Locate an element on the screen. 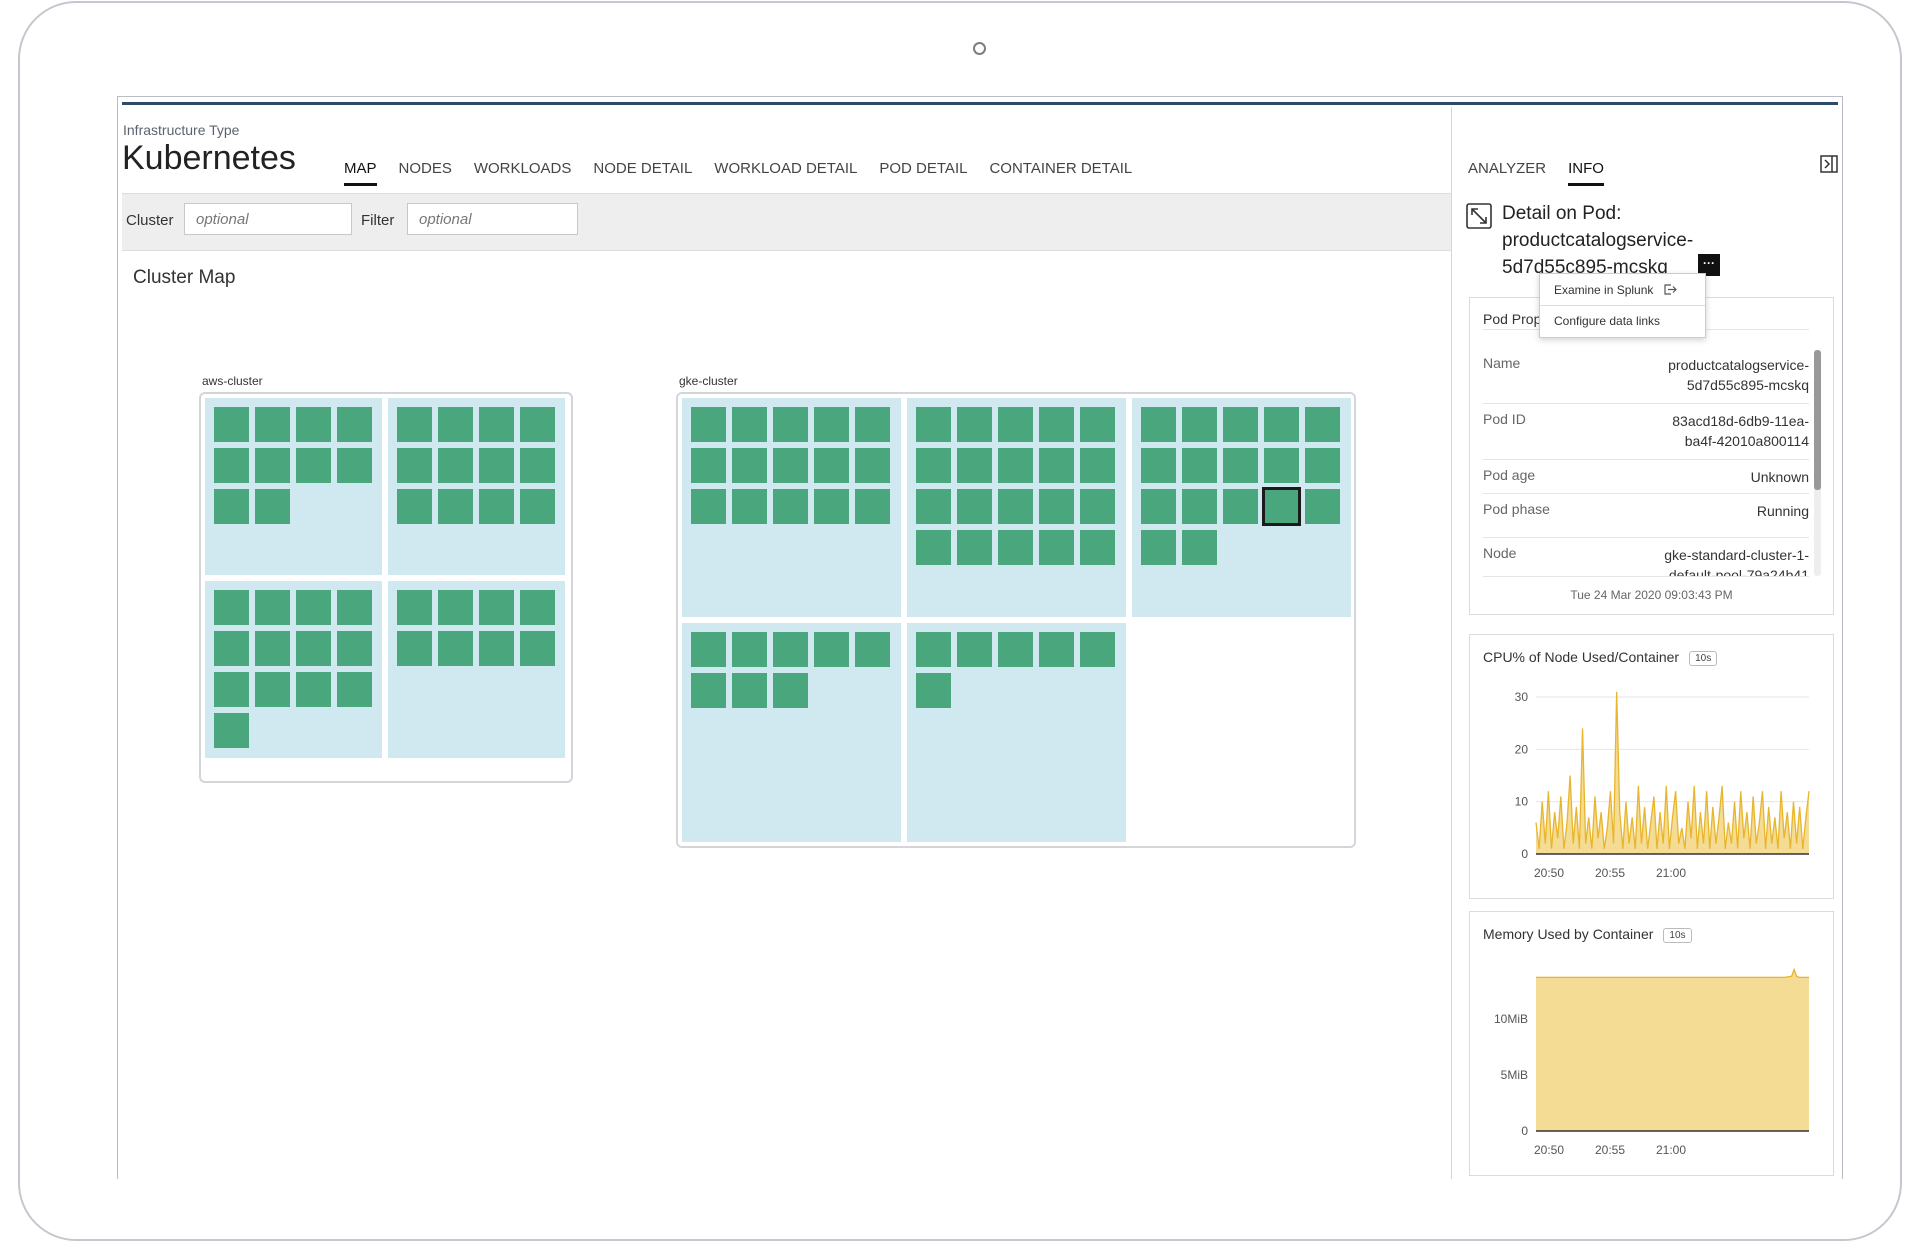 The width and height of the screenshot is (1920, 1241). menu-item-configure: Configure data links is located at coordinates (1607, 321).